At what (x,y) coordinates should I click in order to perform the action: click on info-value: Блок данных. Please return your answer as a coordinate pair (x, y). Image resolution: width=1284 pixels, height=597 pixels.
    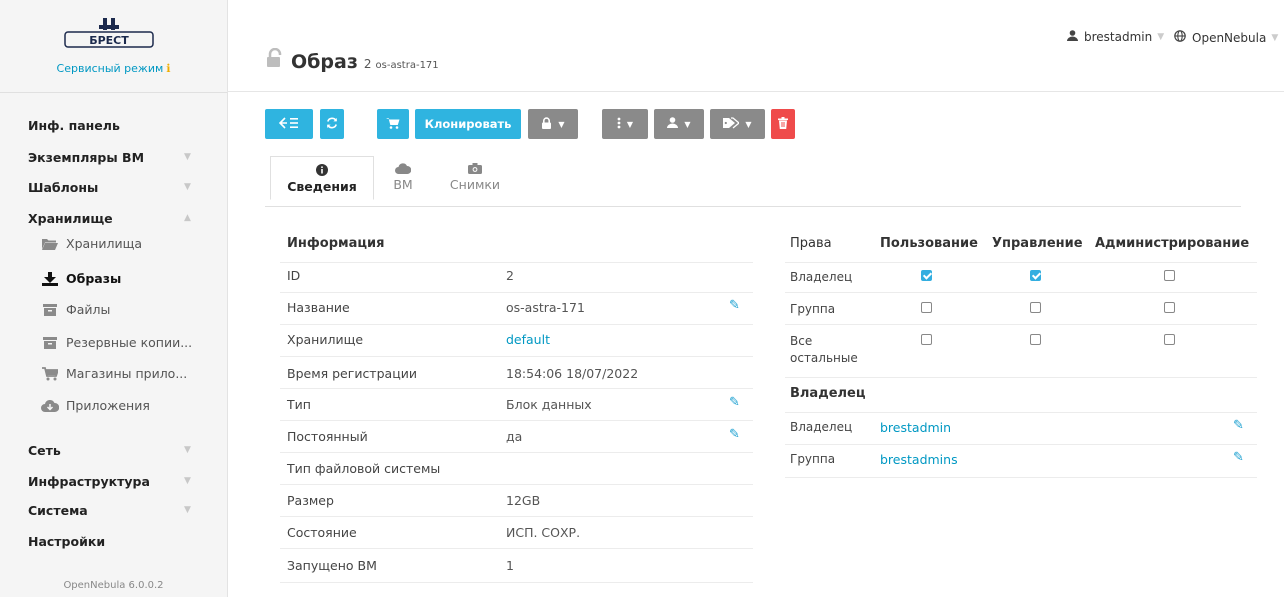
    Looking at the image, I should click on (549, 404).